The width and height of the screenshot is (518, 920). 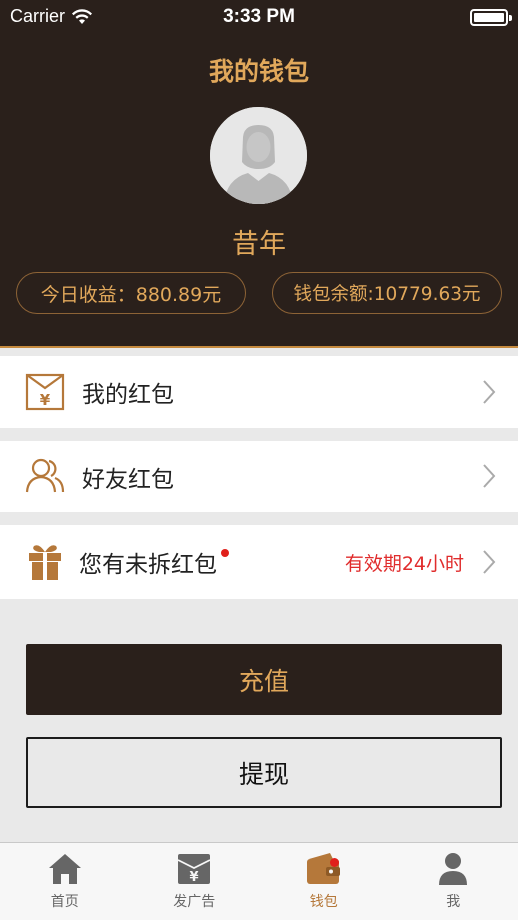 I want to click on gift-icon, so click(x=45, y=562).